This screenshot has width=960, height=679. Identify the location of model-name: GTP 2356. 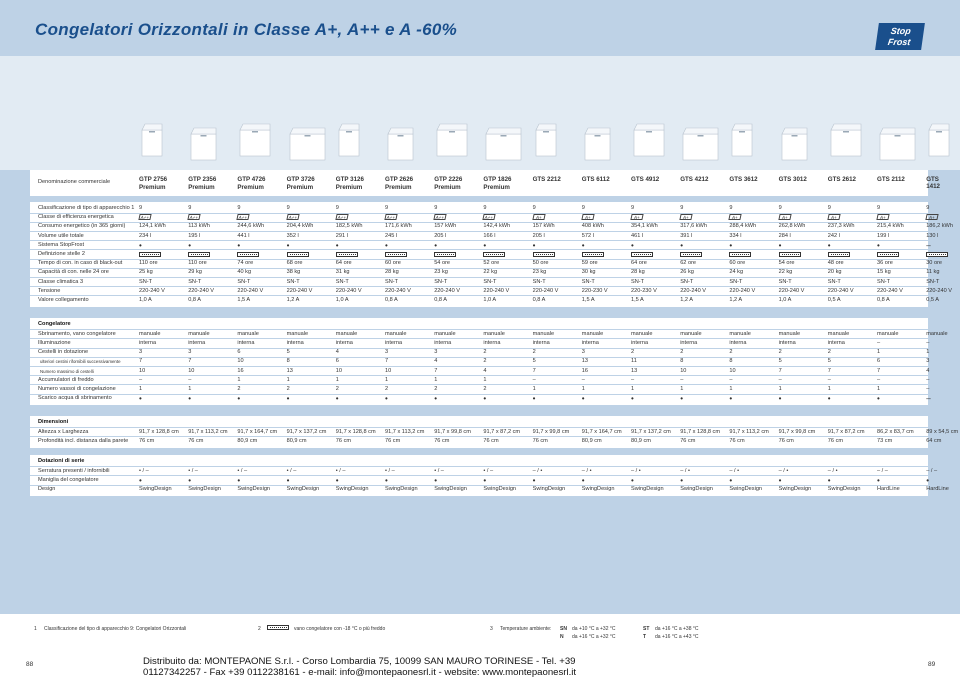
(202, 179).